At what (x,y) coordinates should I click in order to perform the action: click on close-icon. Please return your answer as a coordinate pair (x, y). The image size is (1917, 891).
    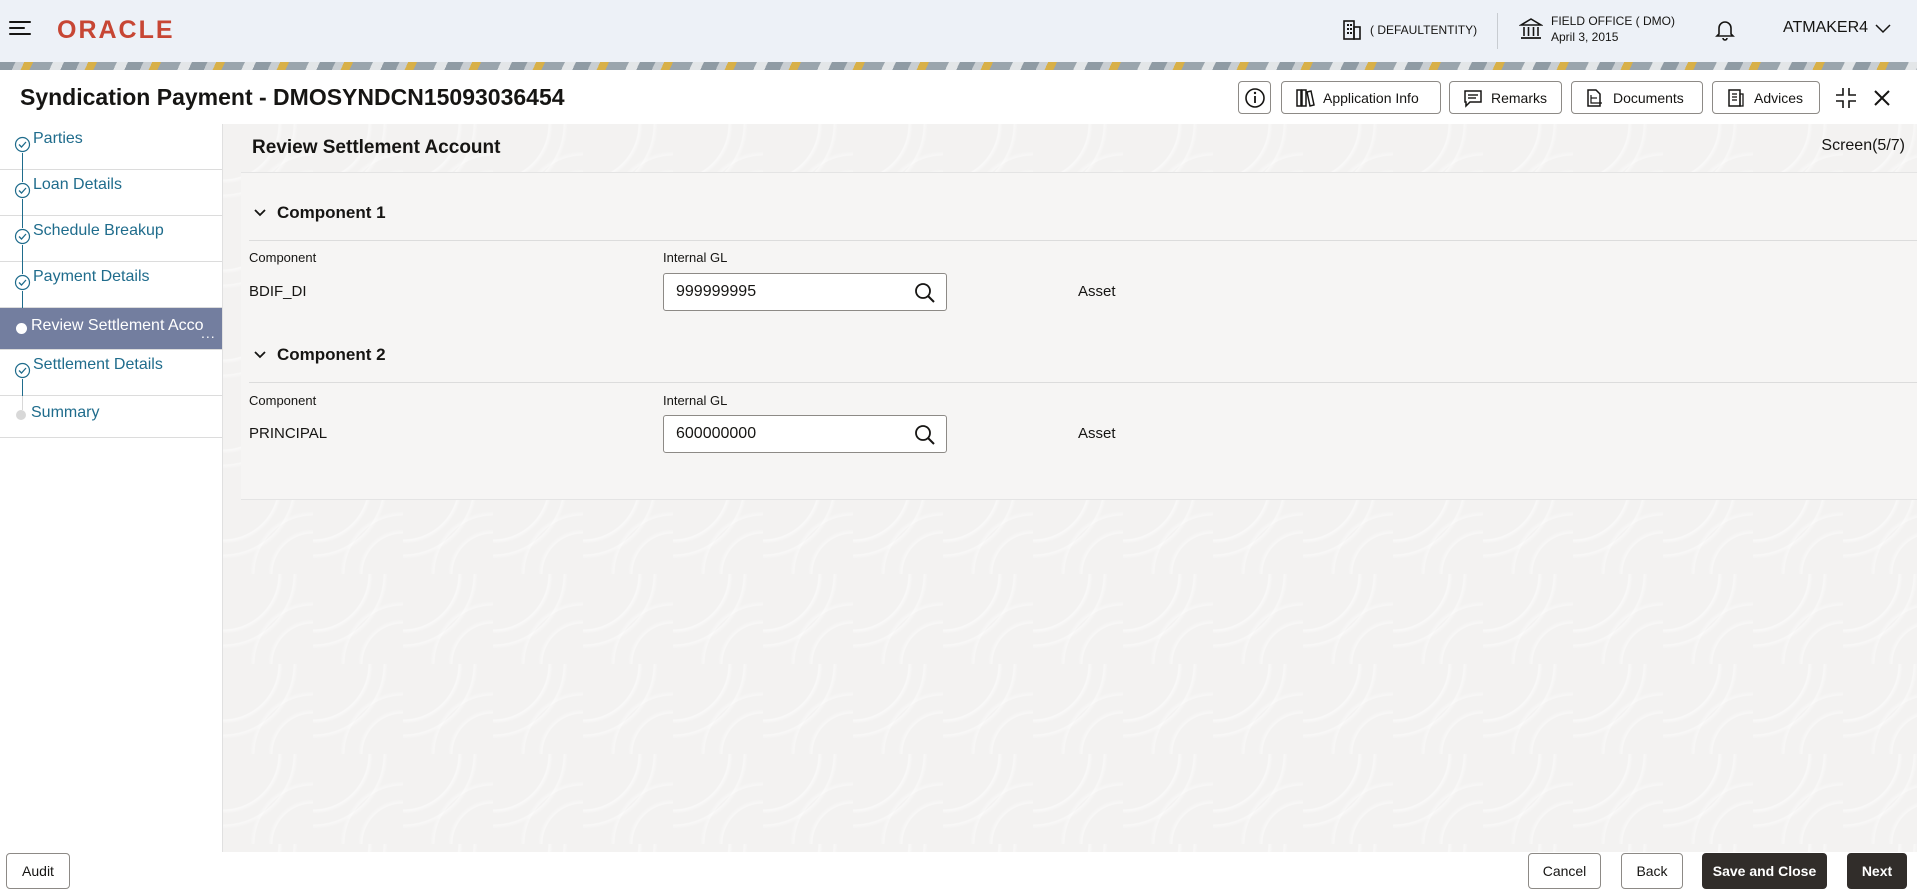
    Looking at the image, I should click on (1882, 98).